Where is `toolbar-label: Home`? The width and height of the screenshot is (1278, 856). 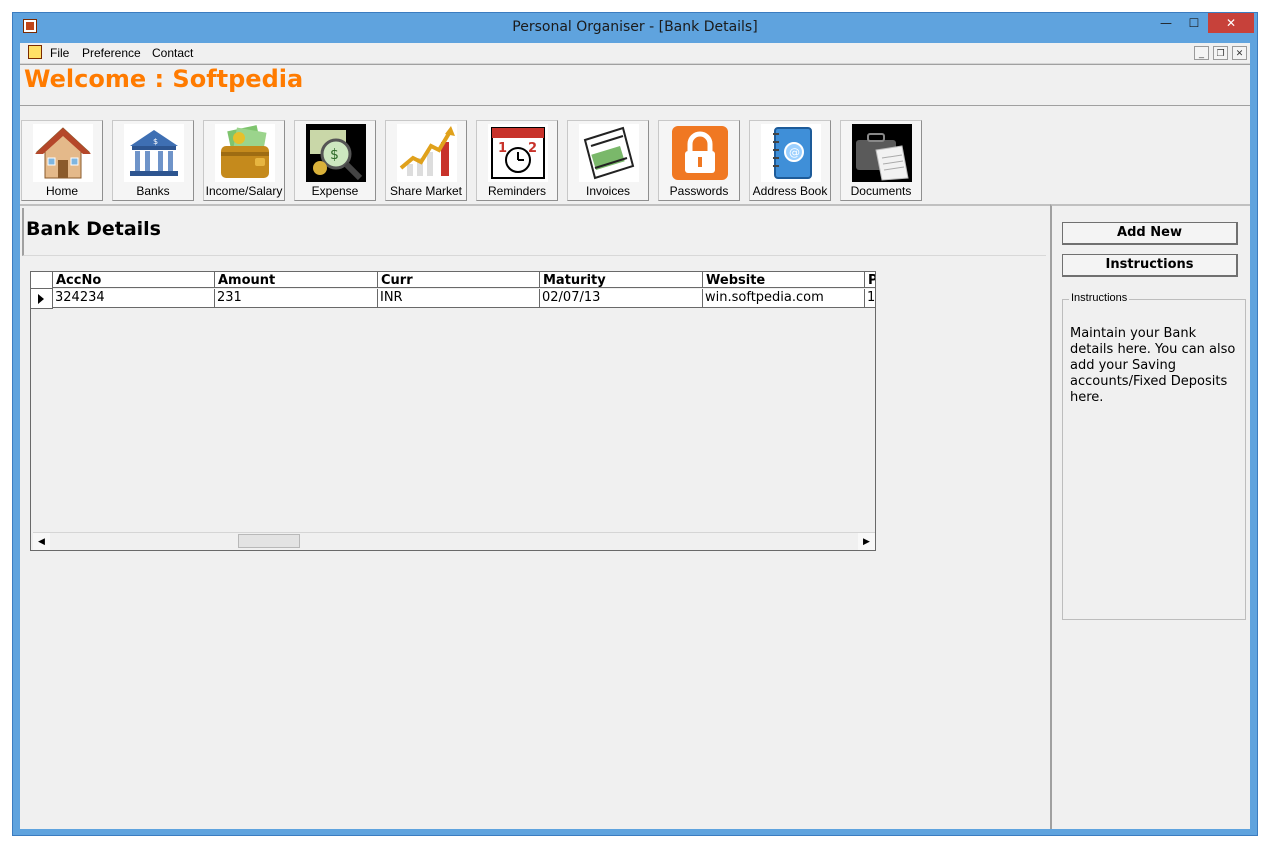
toolbar-label: Home is located at coordinates (61, 191).